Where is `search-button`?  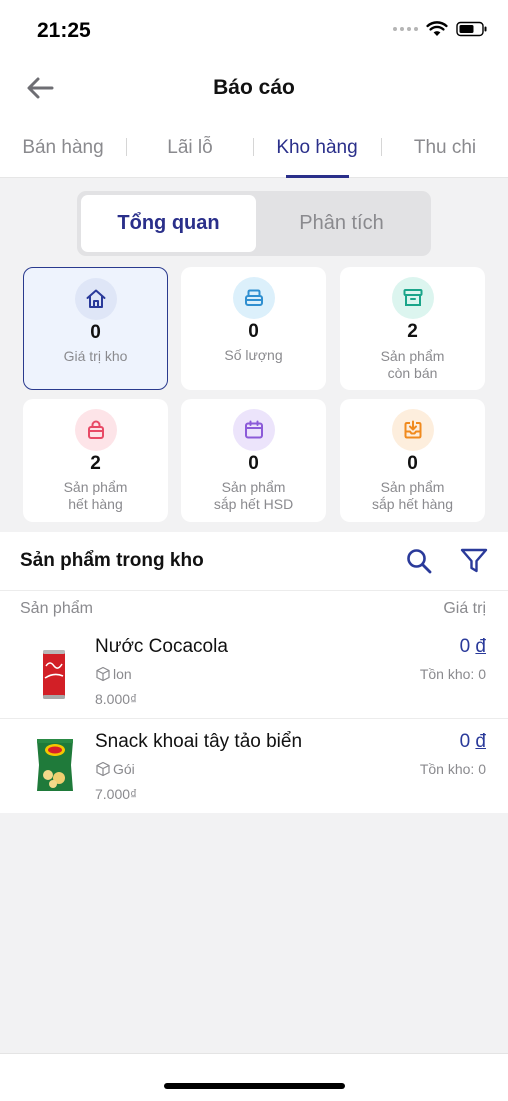
search-button is located at coordinates (419, 561).